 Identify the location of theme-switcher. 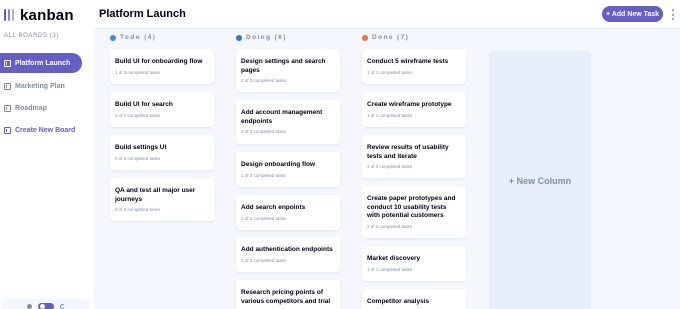
(46, 304).